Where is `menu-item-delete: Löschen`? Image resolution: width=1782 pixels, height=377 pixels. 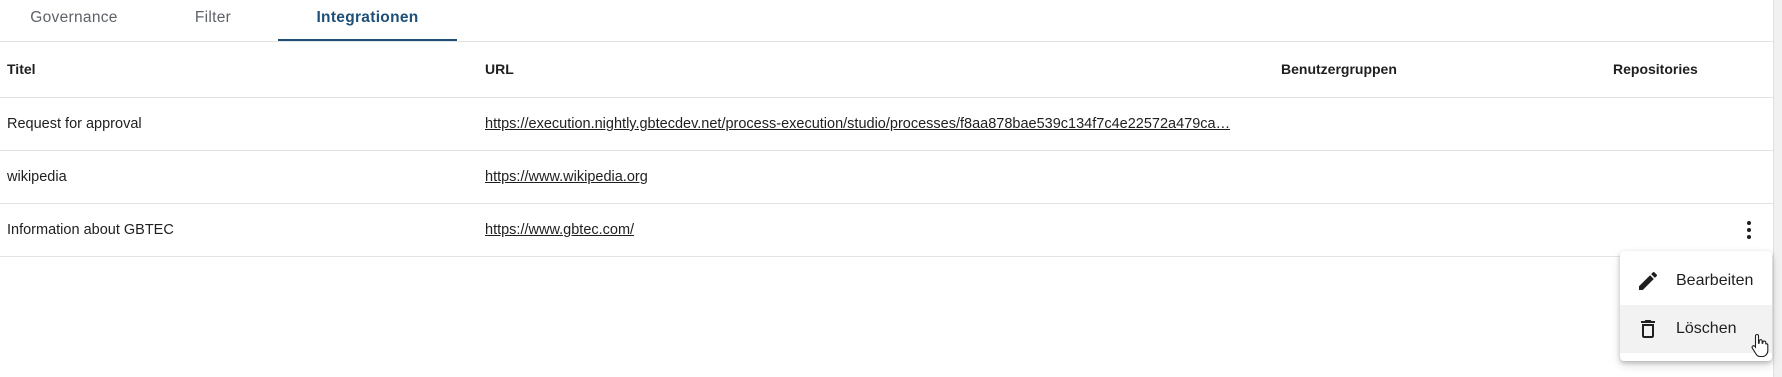
menu-item-delete: Löschen is located at coordinates (1696, 329).